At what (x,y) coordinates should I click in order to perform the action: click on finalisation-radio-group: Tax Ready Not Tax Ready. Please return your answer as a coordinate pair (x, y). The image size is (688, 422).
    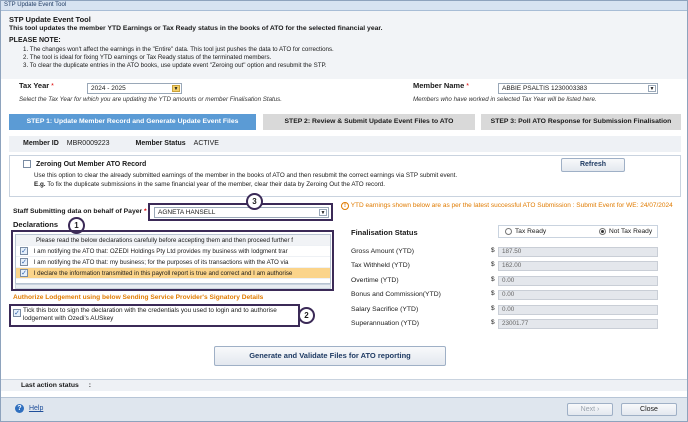
    Looking at the image, I should click on (578, 231).